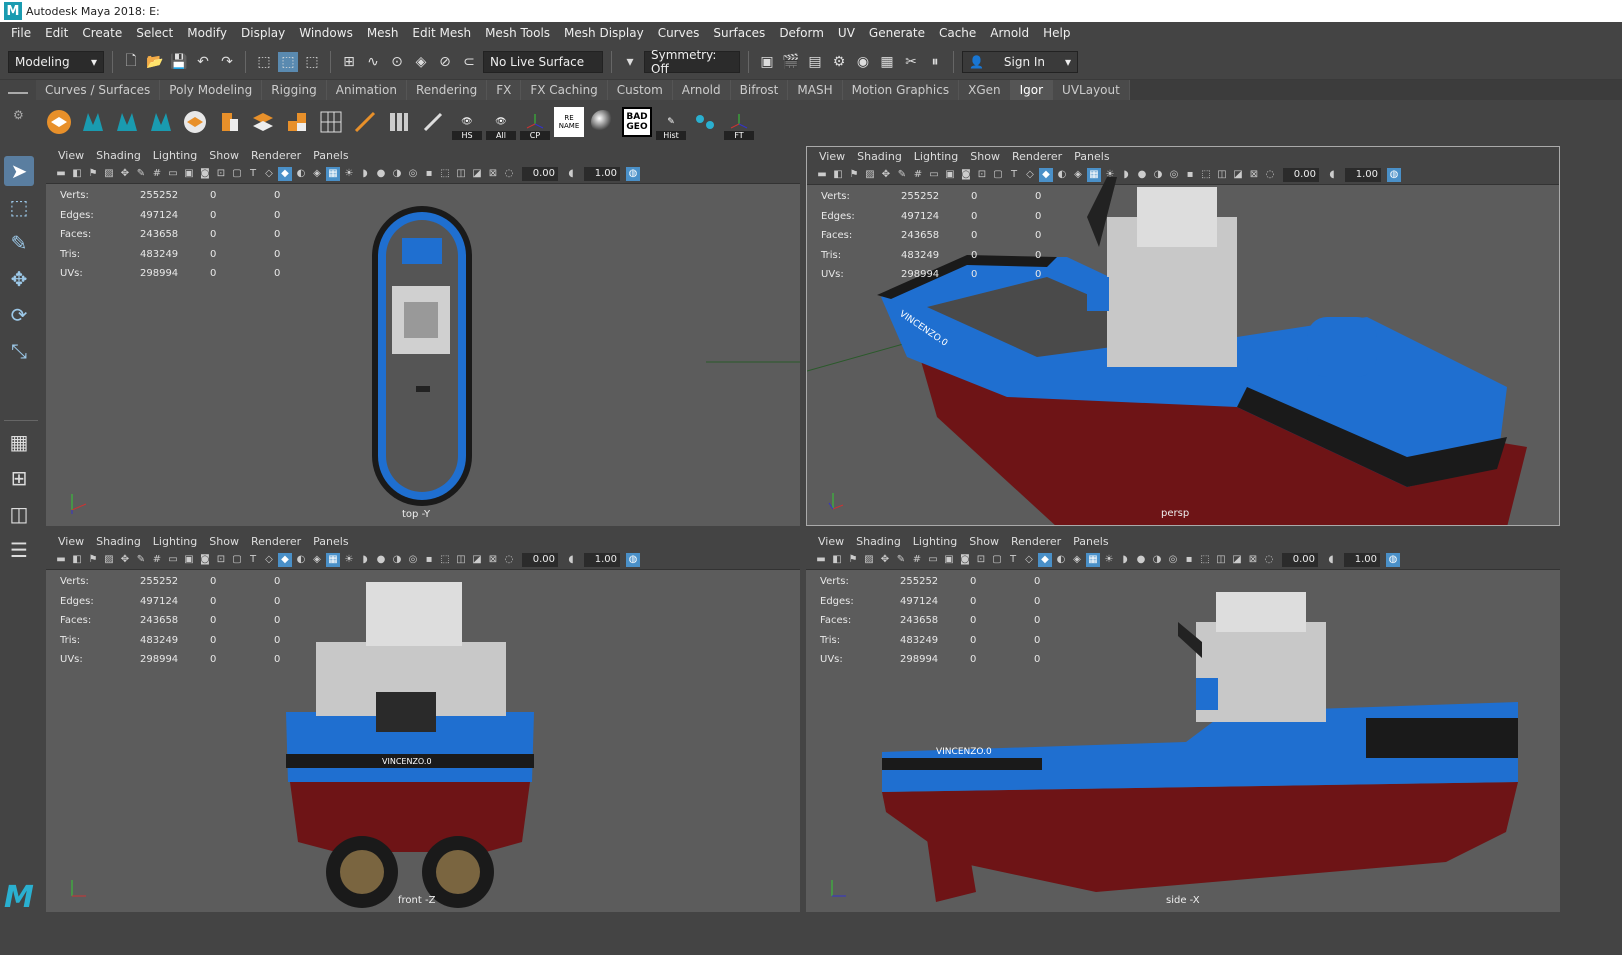 This screenshot has height=955, width=1622. I want to click on shelf-menu-icon, so click(18, 93).